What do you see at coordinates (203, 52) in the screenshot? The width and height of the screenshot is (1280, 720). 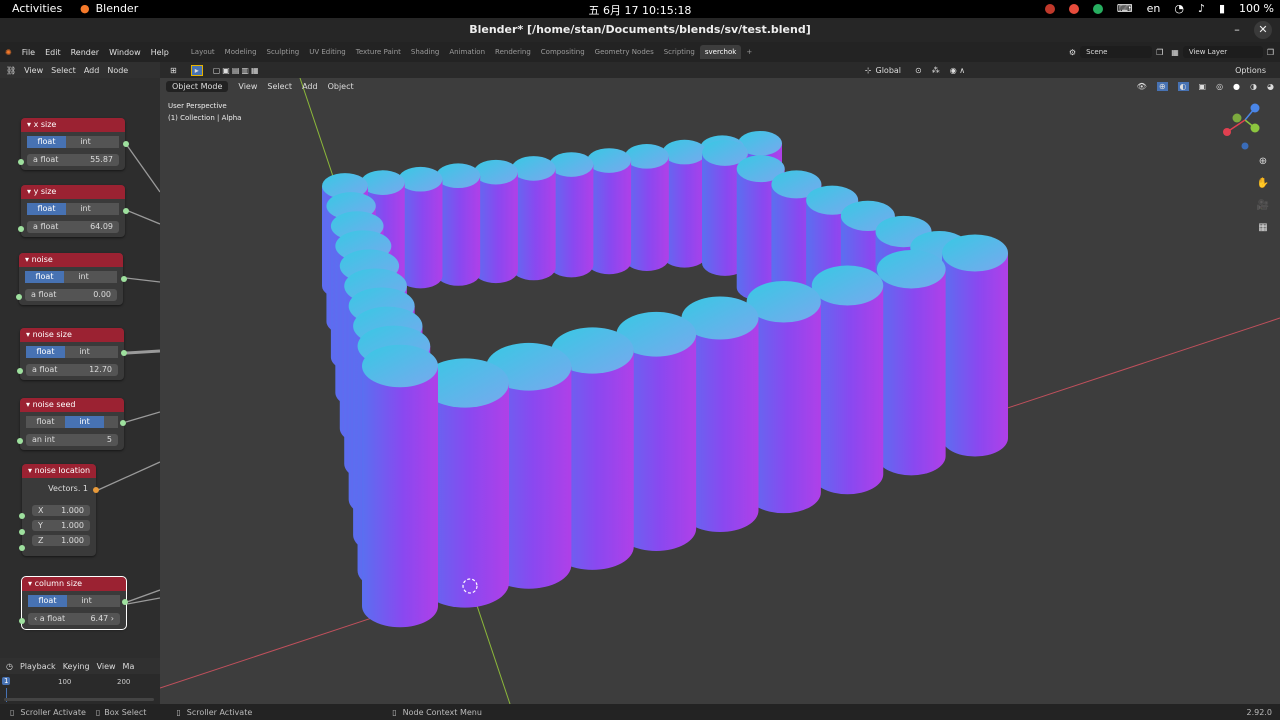 I see `tab-layout: Layout` at bounding box center [203, 52].